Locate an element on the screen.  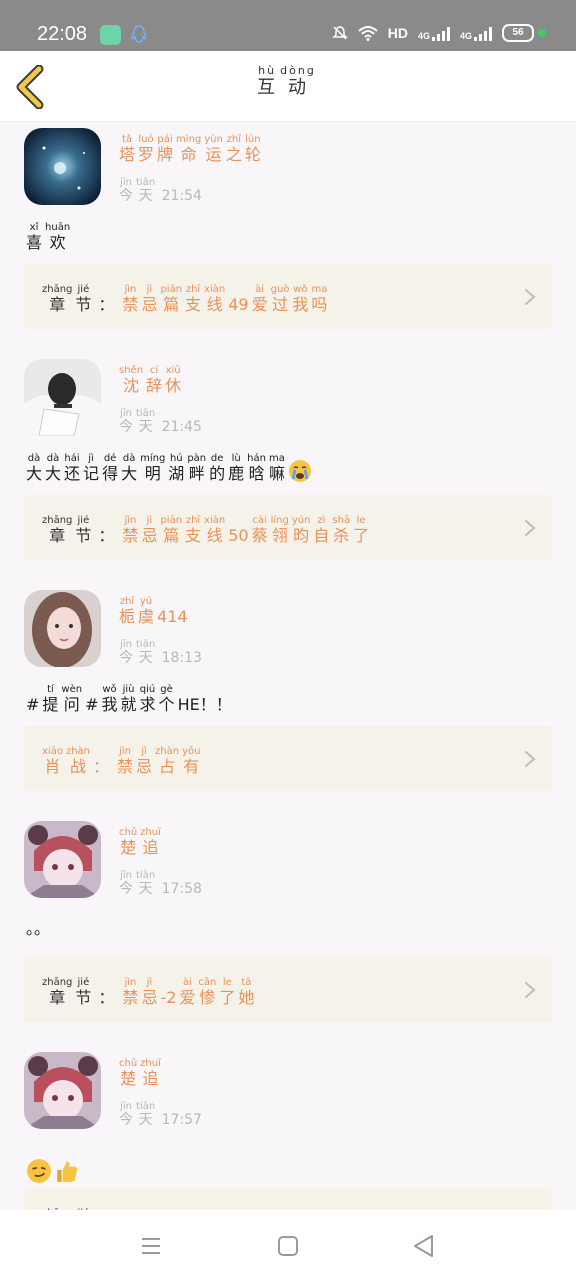
mute-bell-icon is located at coordinates (339, 33).